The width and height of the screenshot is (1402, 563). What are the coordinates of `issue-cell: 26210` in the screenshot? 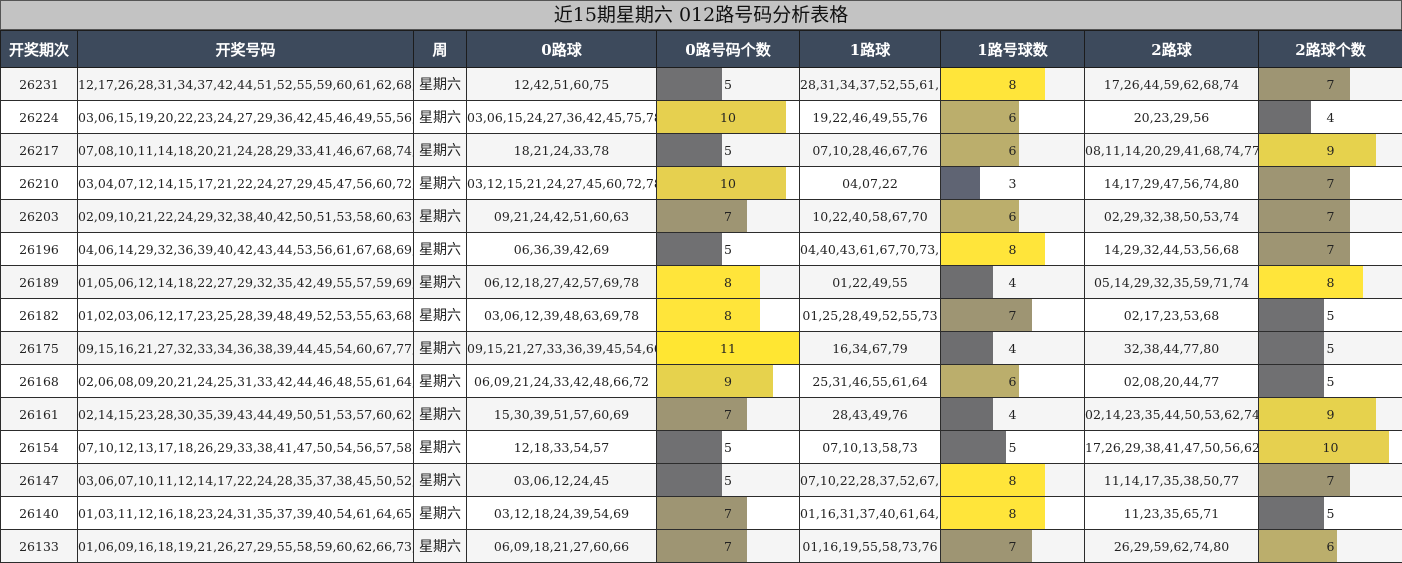 It's located at (39, 183).